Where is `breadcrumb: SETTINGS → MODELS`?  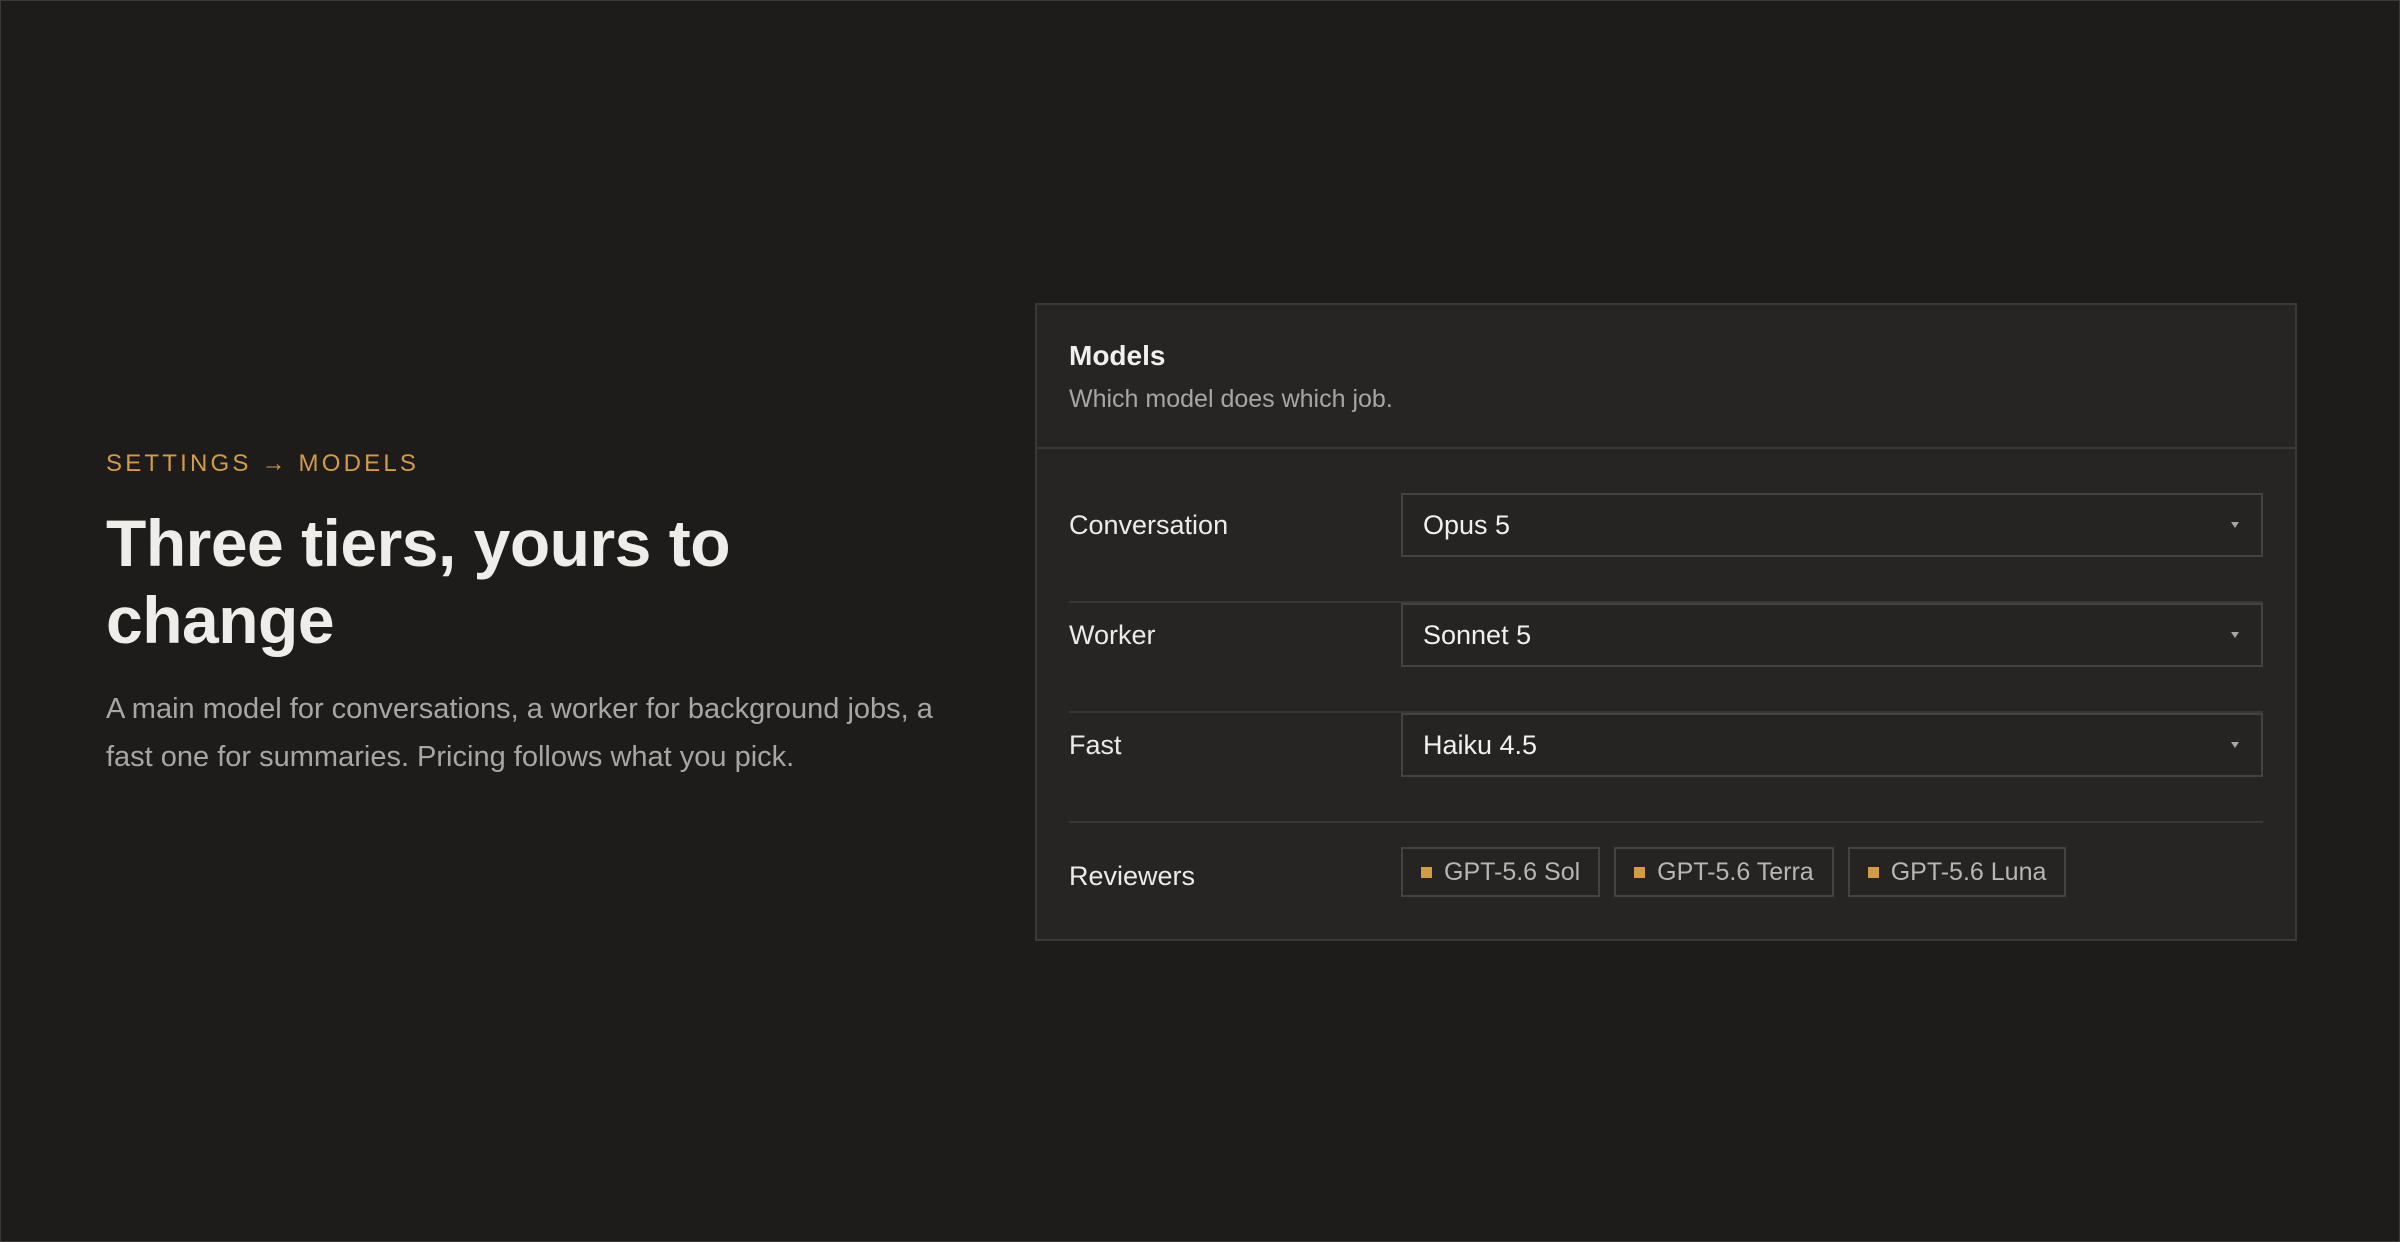 breadcrumb: SETTINGS → MODELS is located at coordinates (263, 463).